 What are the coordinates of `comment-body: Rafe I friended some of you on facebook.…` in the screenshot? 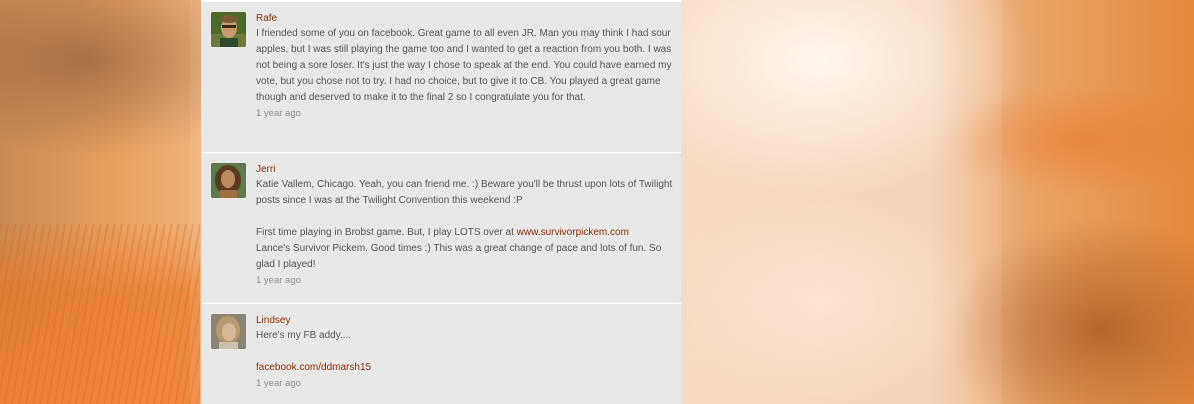 It's located at (465, 66).